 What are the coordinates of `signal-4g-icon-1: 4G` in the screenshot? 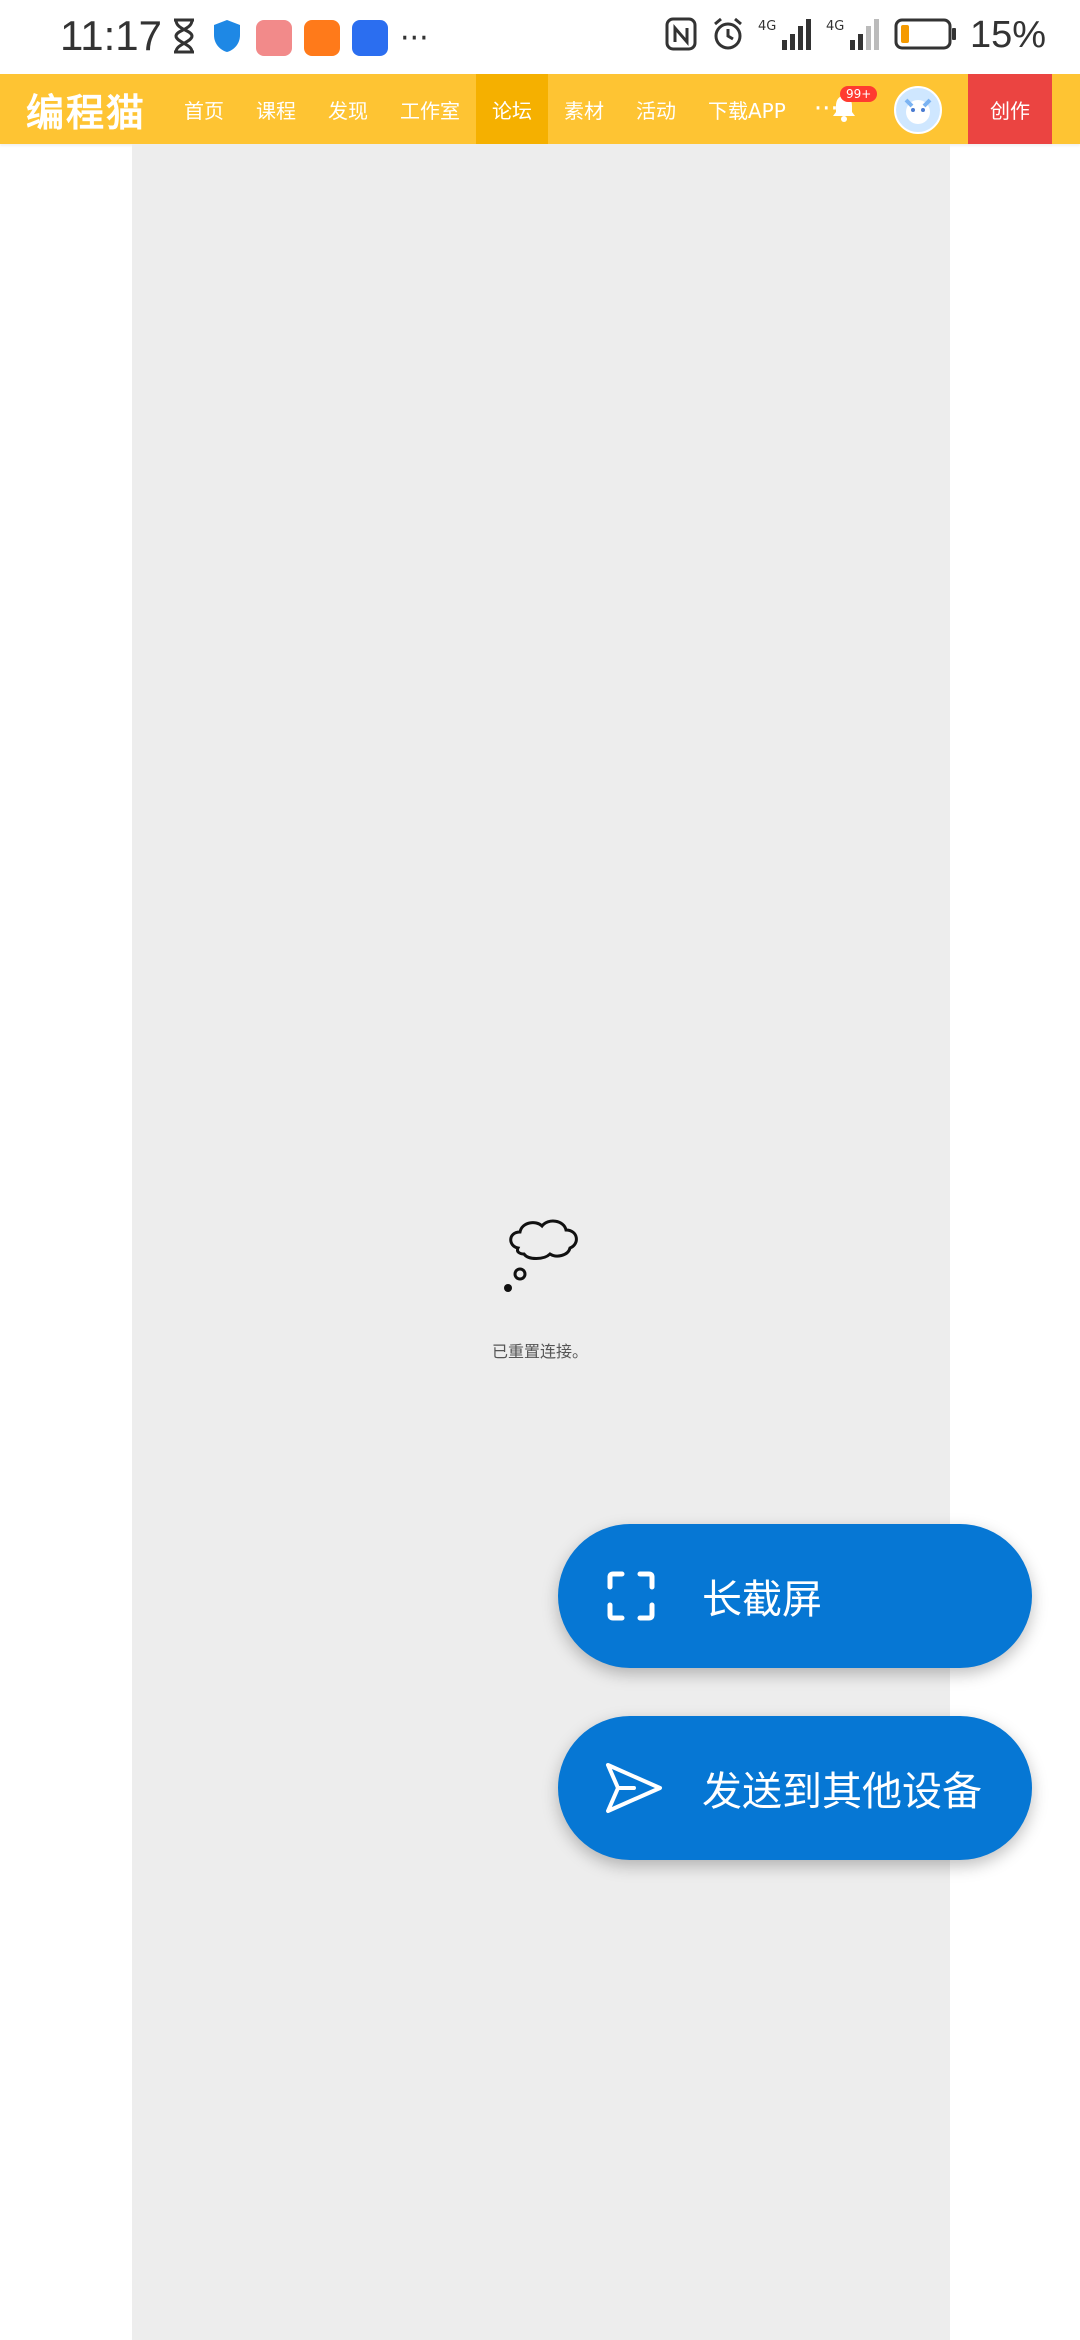 It's located at (786, 36).